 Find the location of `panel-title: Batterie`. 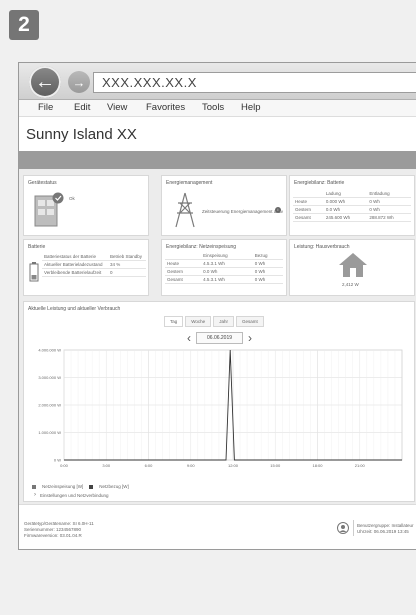

panel-title: Batterie is located at coordinates (37, 247).